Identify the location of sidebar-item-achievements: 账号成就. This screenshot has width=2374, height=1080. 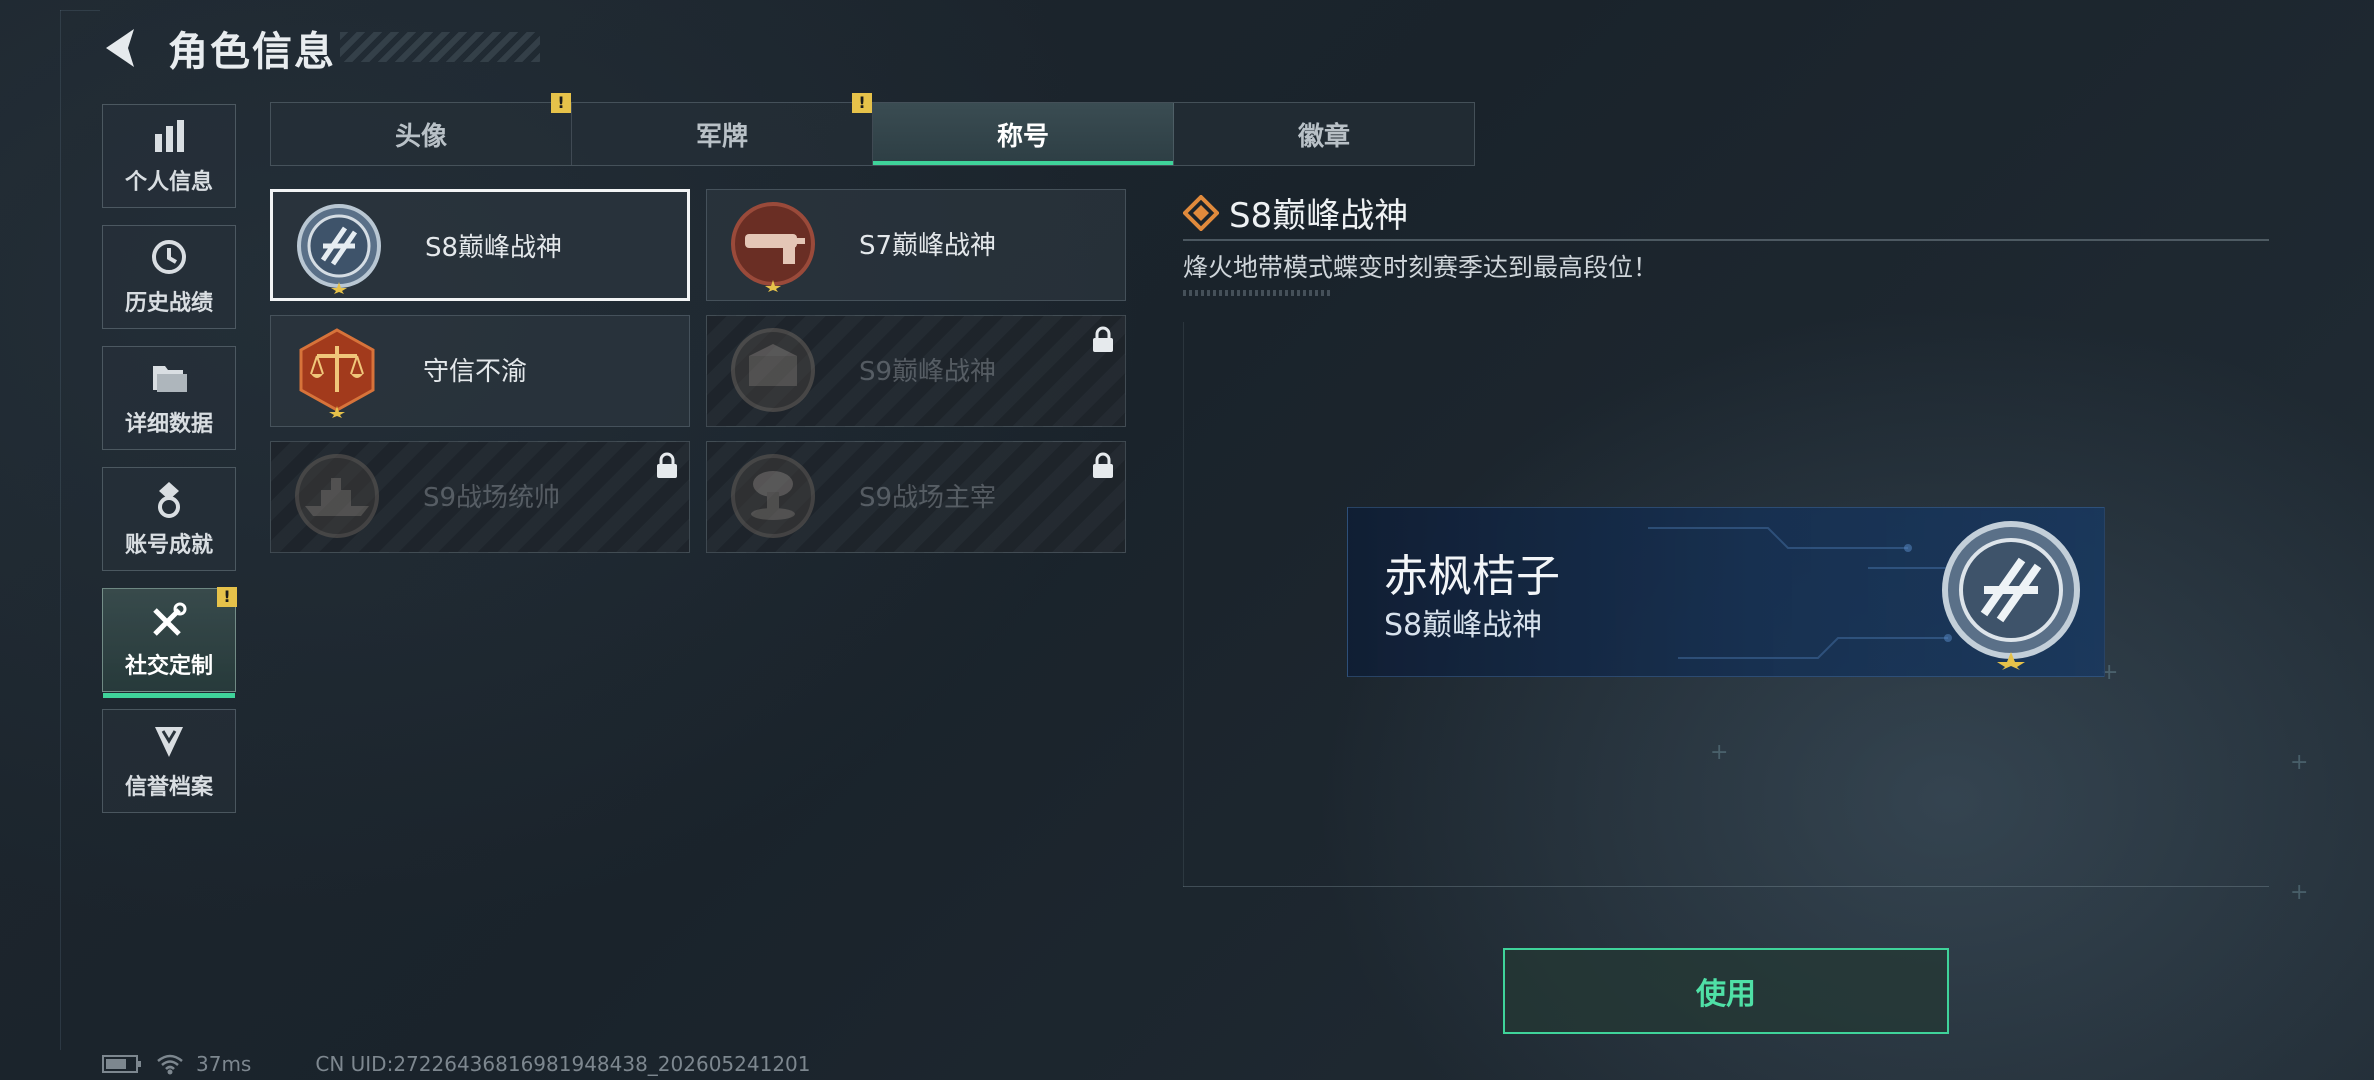
(169, 519).